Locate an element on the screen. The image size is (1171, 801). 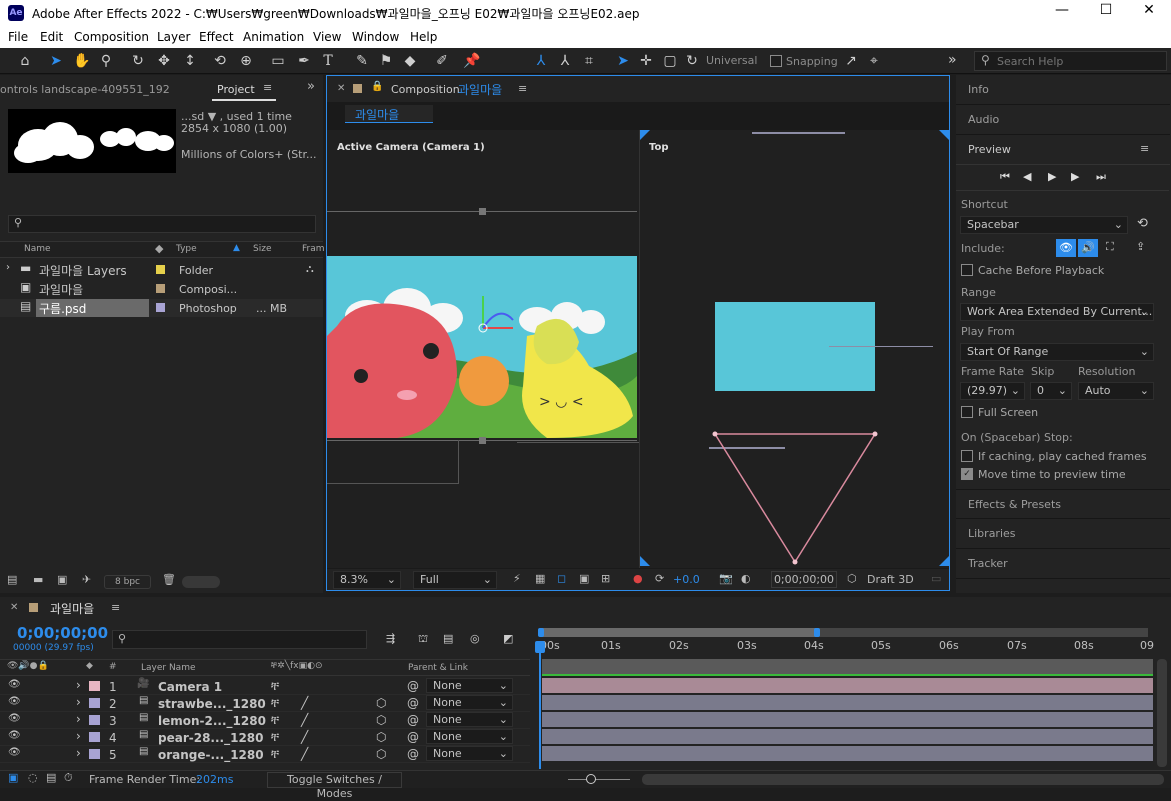
camera-layer-bar is located at coordinates (847, 685).